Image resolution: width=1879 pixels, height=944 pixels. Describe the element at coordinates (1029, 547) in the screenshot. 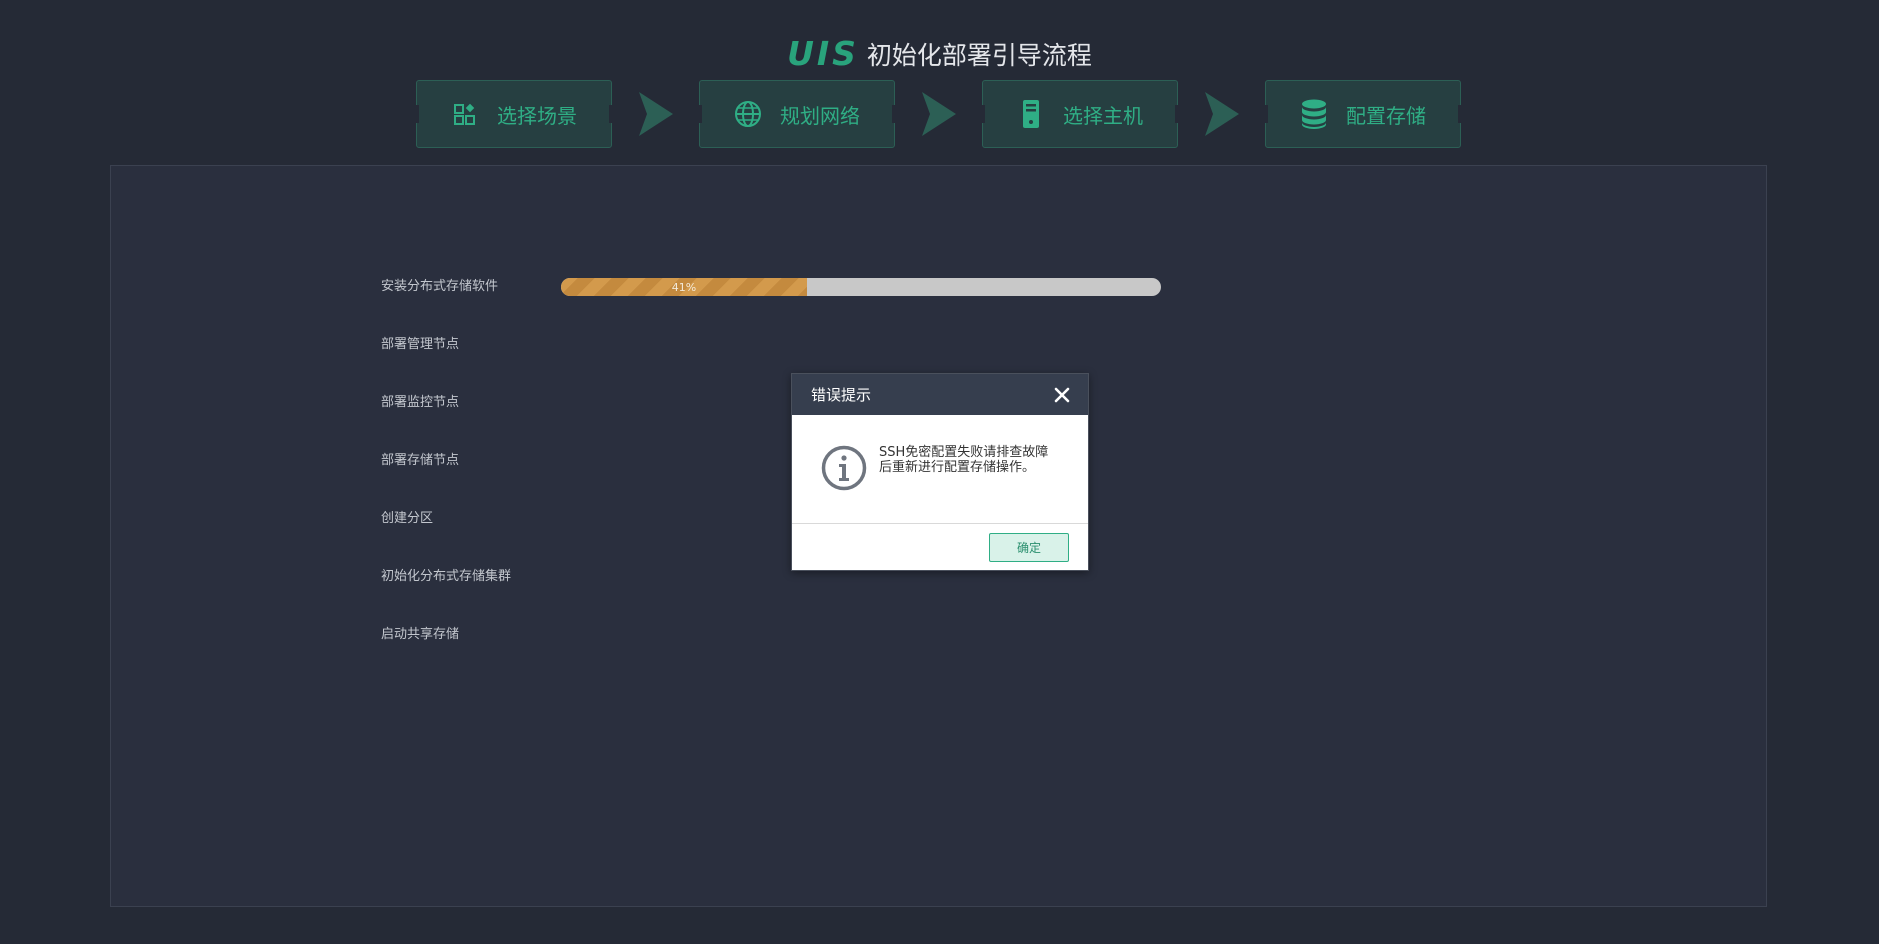

I see `ok-button: 确定` at that location.